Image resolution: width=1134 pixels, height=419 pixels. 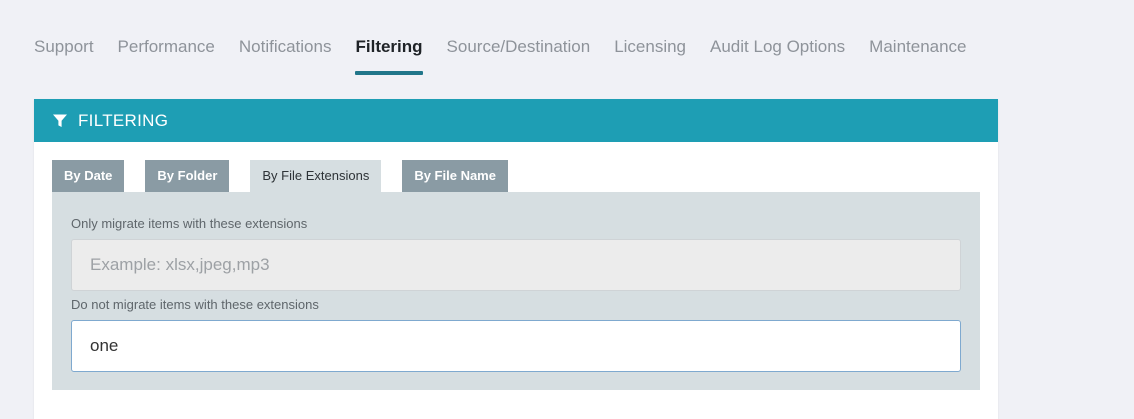 What do you see at coordinates (455, 176) in the screenshot?
I see `subtab-by-file-name: By File Name` at bounding box center [455, 176].